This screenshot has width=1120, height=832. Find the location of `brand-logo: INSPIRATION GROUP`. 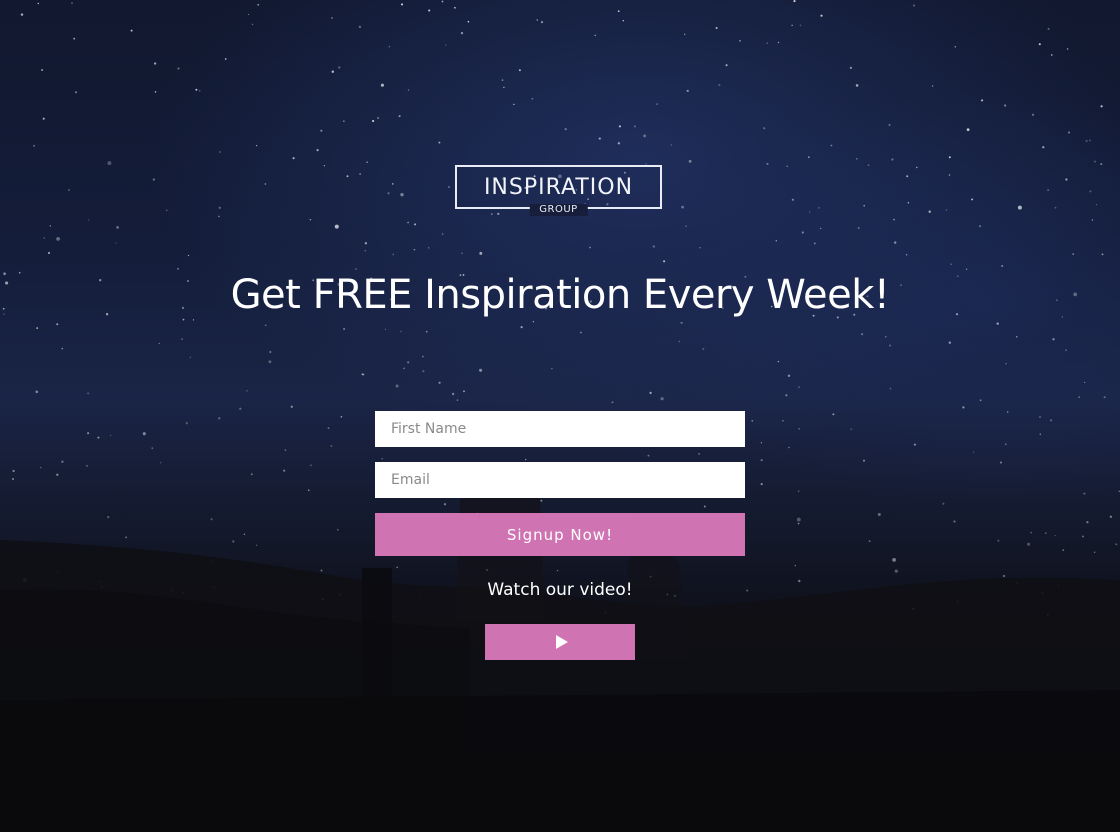

brand-logo: INSPIRATION GROUP is located at coordinates (558, 190).